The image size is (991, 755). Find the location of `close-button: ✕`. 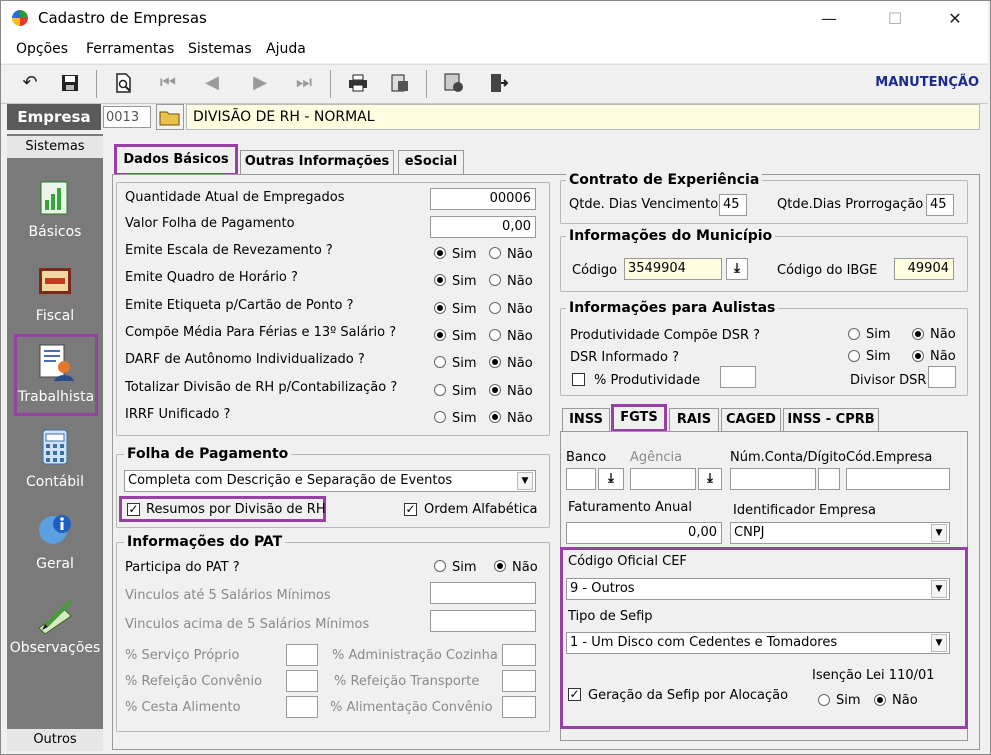

close-button: ✕ is located at coordinates (955, 19).